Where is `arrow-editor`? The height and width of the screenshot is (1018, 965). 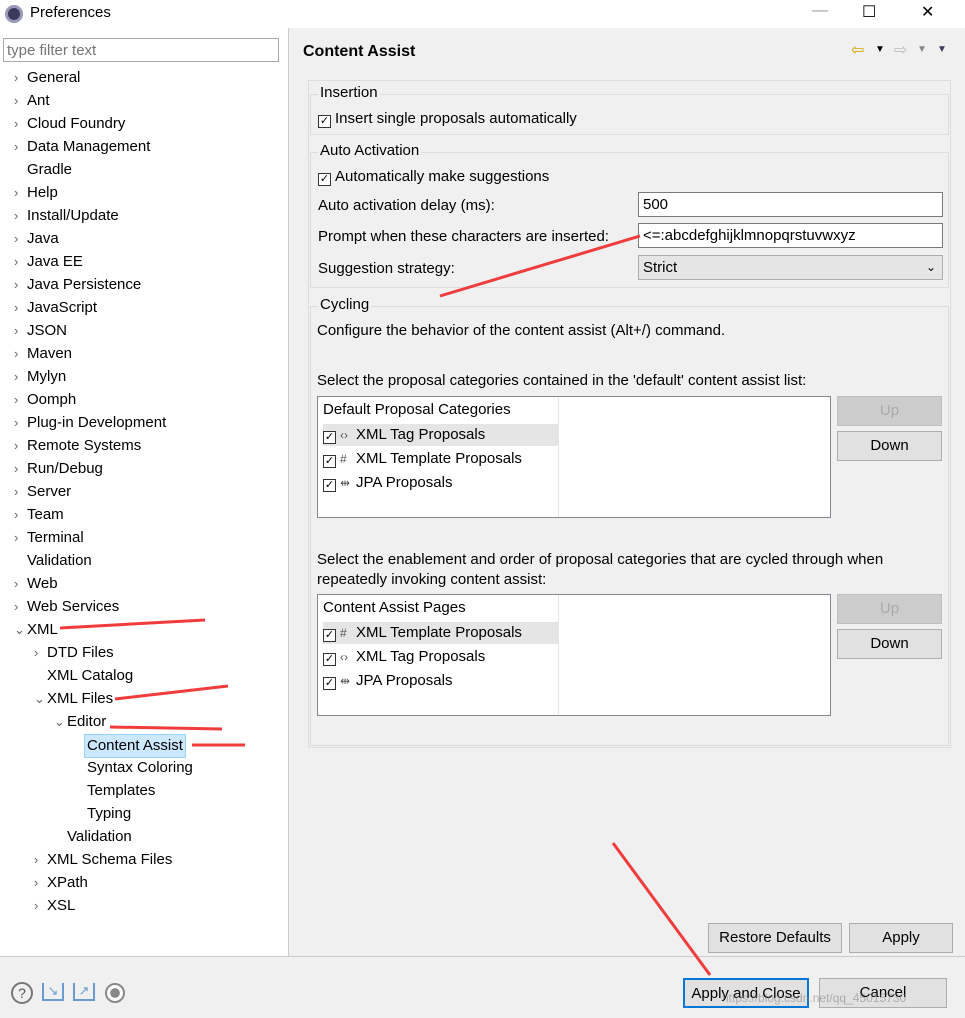
arrow-editor is located at coordinates (166, 728).